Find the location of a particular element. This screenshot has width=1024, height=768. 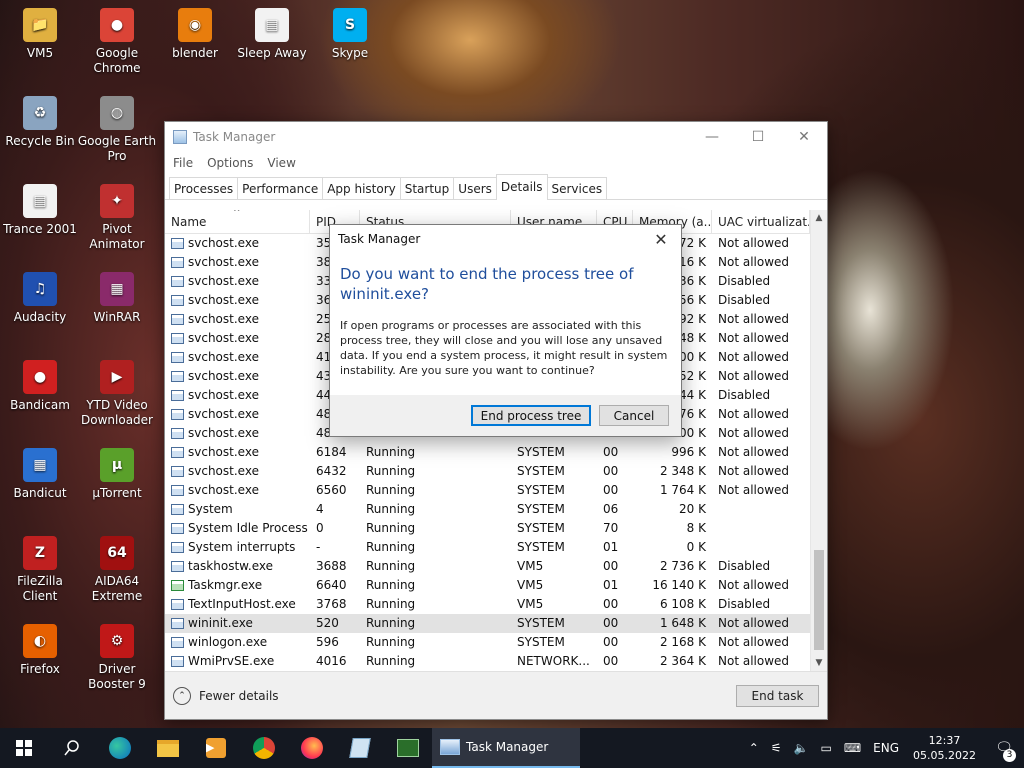

process-name: System interrupts is located at coordinates (242, 547).